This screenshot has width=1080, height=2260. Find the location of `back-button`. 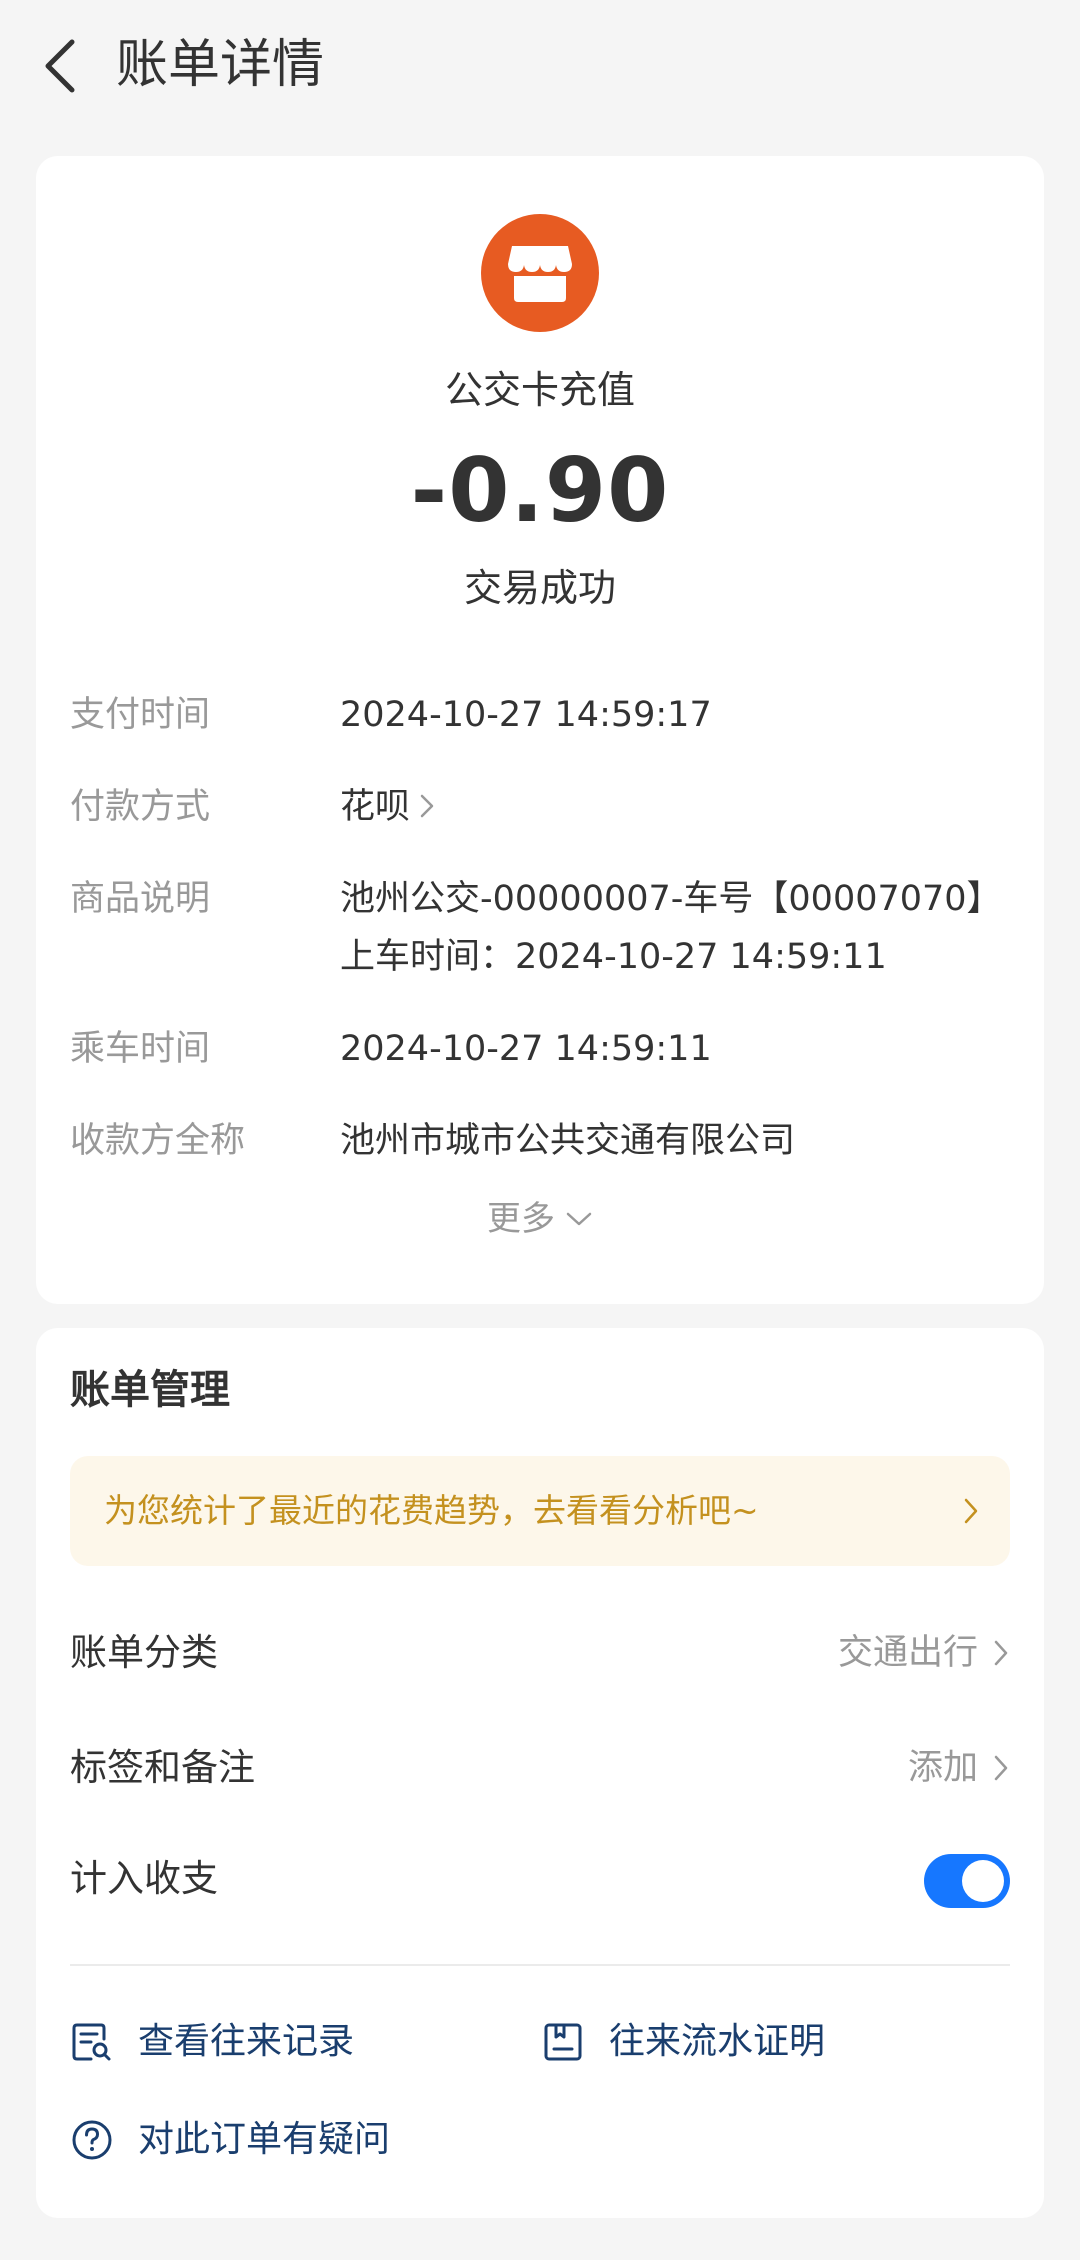

back-button is located at coordinates (60, 66).